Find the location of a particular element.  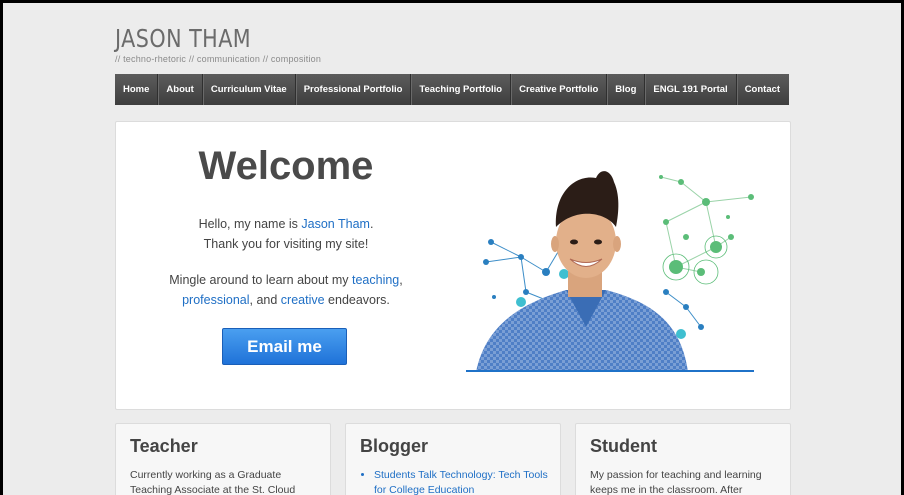

mingle-text-pre: Mingle around to learn about my is located at coordinates (260, 280).